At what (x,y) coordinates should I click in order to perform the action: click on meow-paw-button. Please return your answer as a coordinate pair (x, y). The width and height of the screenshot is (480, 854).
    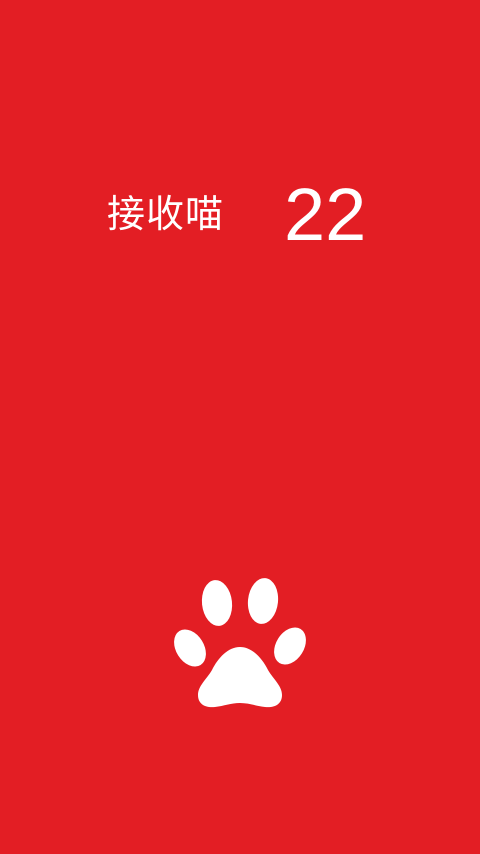
    Looking at the image, I should click on (240, 642).